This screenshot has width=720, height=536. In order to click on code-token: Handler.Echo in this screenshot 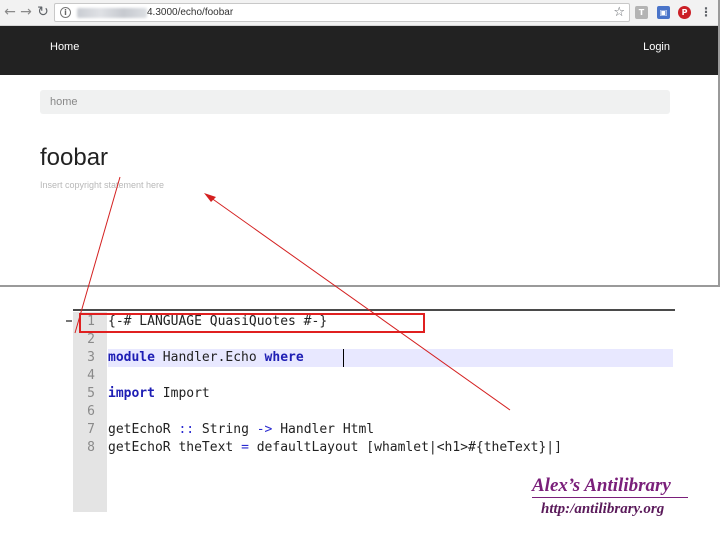, I will do `click(209, 357)`.